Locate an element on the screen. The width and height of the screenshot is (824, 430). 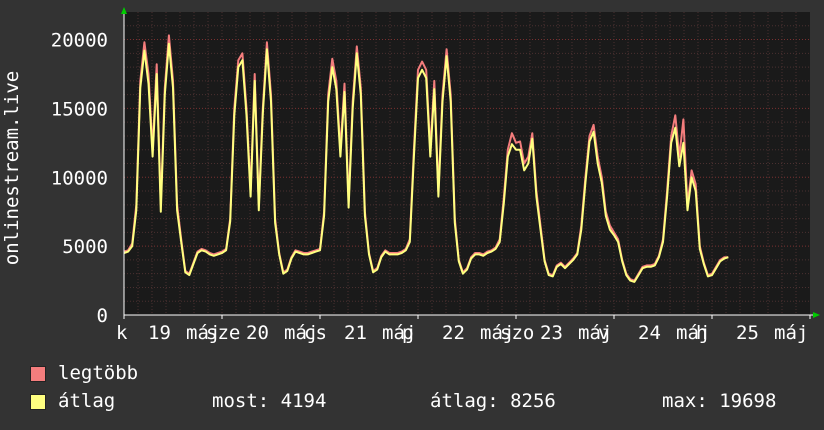
stat-avg: átlag: 8256 is located at coordinates (493, 401).